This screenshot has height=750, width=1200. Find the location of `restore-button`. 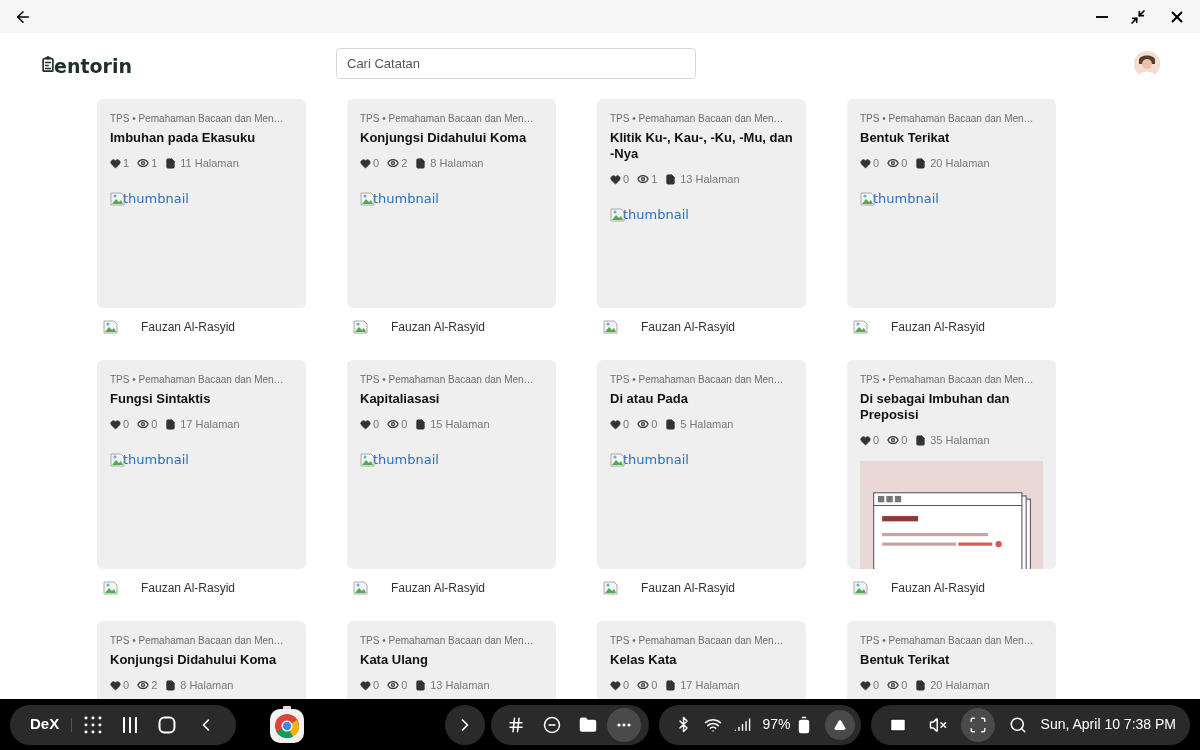

restore-button is located at coordinates (1138, 16).